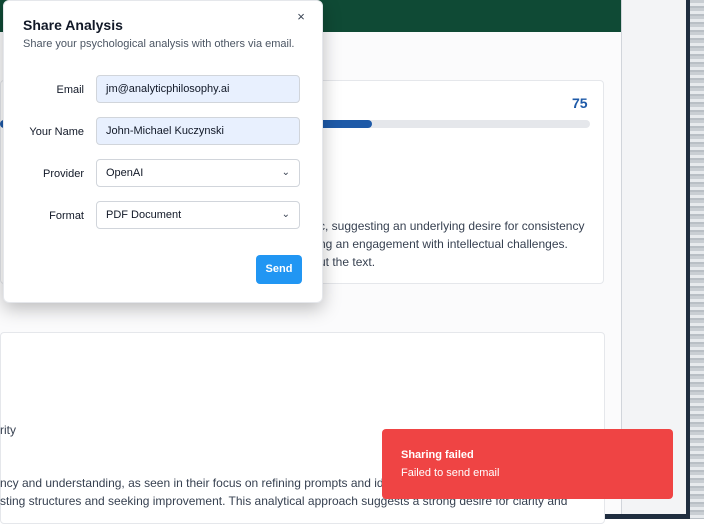 This screenshot has width=704, height=524. I want to click on name-field: John-Michael Kuczynski, so click(198, 131).